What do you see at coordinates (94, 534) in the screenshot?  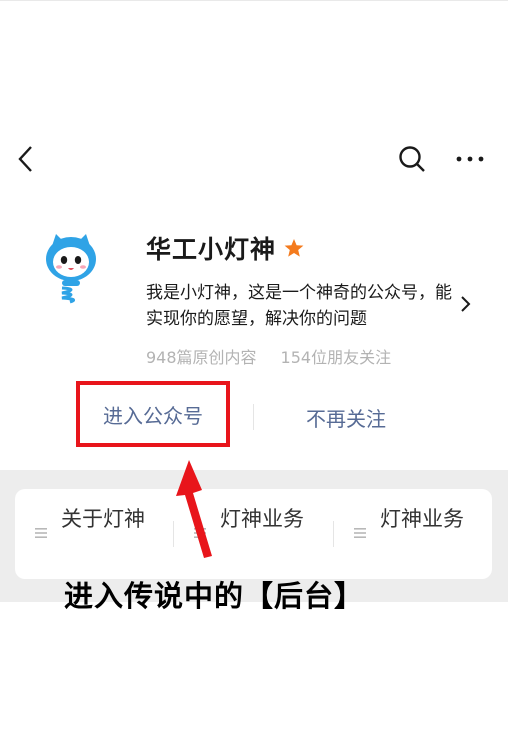 I see `menu-item-about: 关于灯神` at bounding box center [94, 534].